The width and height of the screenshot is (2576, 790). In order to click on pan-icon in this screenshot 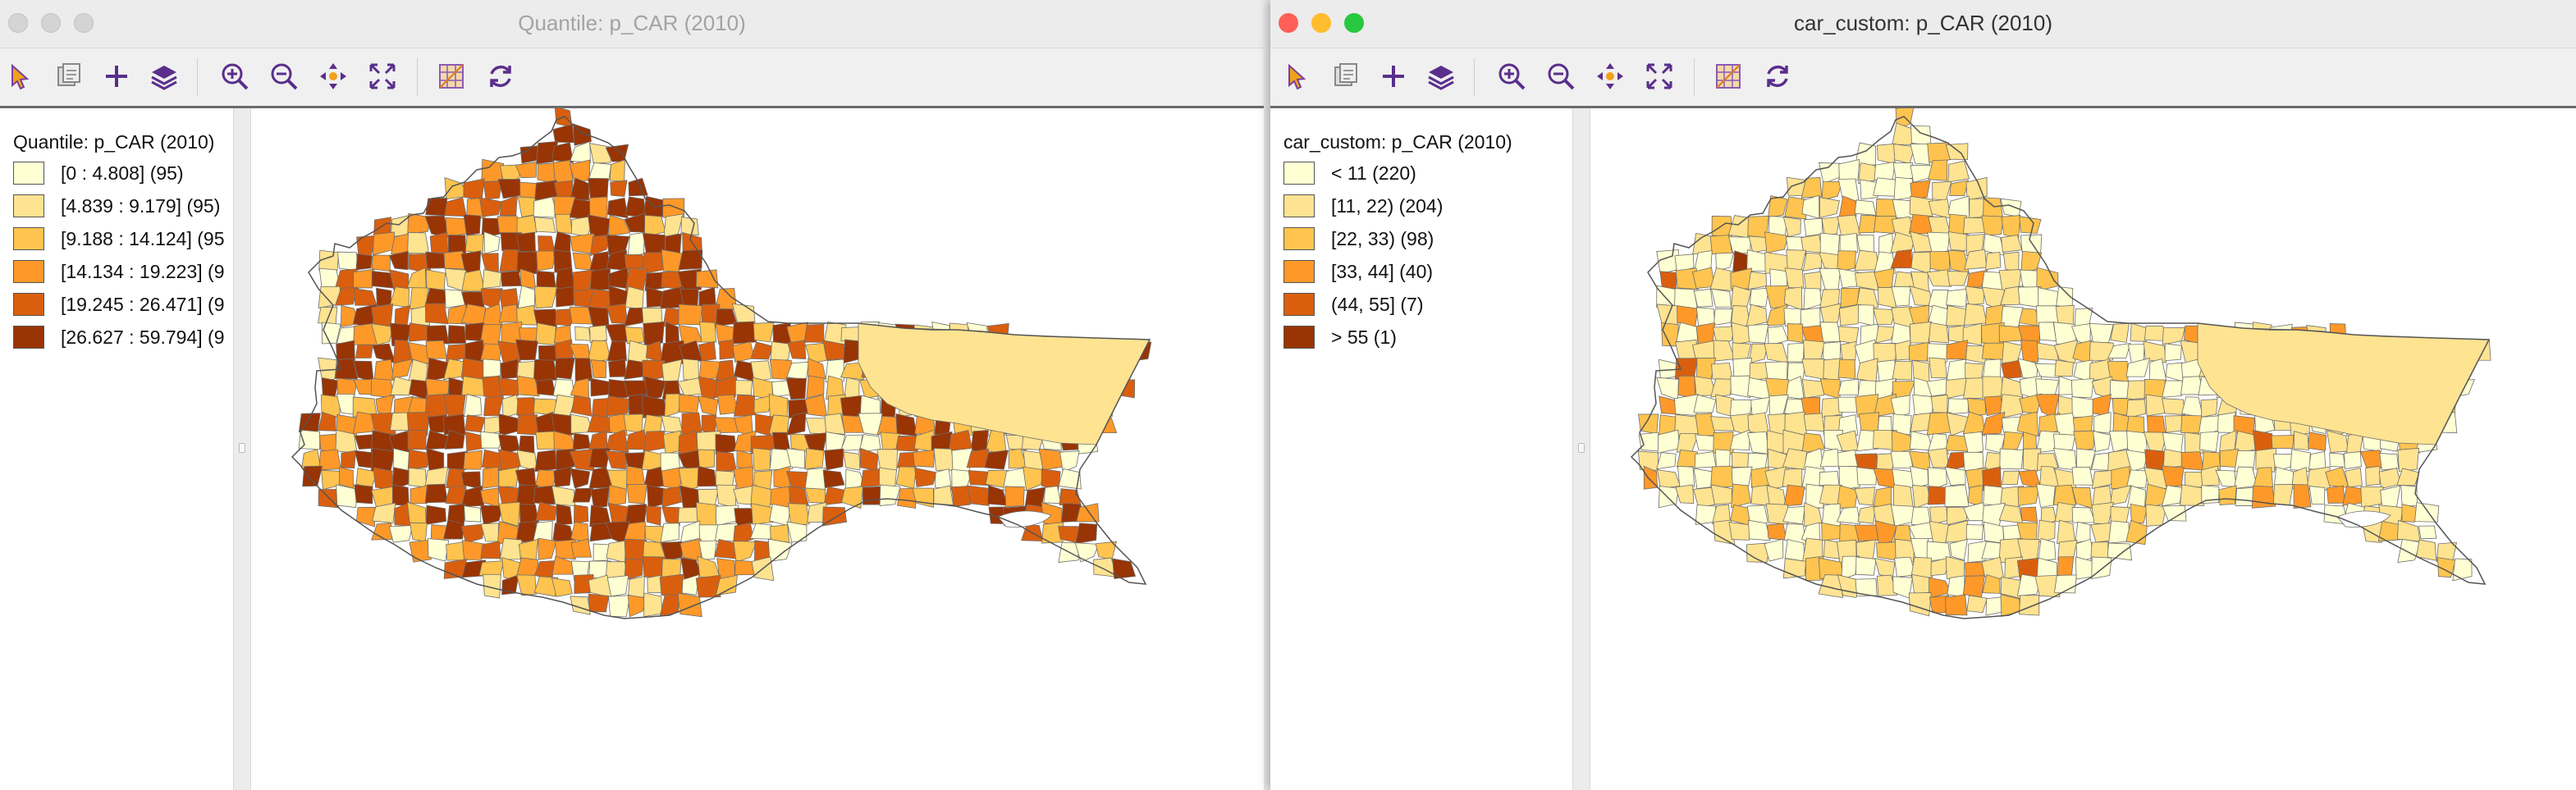, I will do `click(1610, 76)`.